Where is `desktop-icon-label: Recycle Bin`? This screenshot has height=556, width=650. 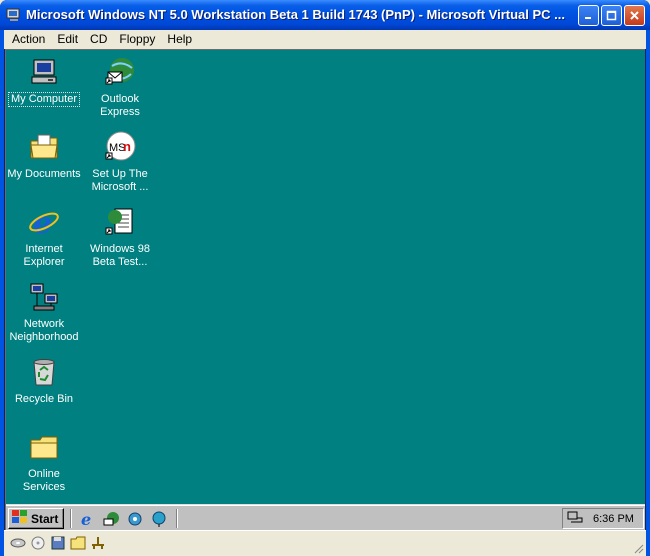
desktop-icon-label: Recycle Bin is located at coordinates (44, 399).